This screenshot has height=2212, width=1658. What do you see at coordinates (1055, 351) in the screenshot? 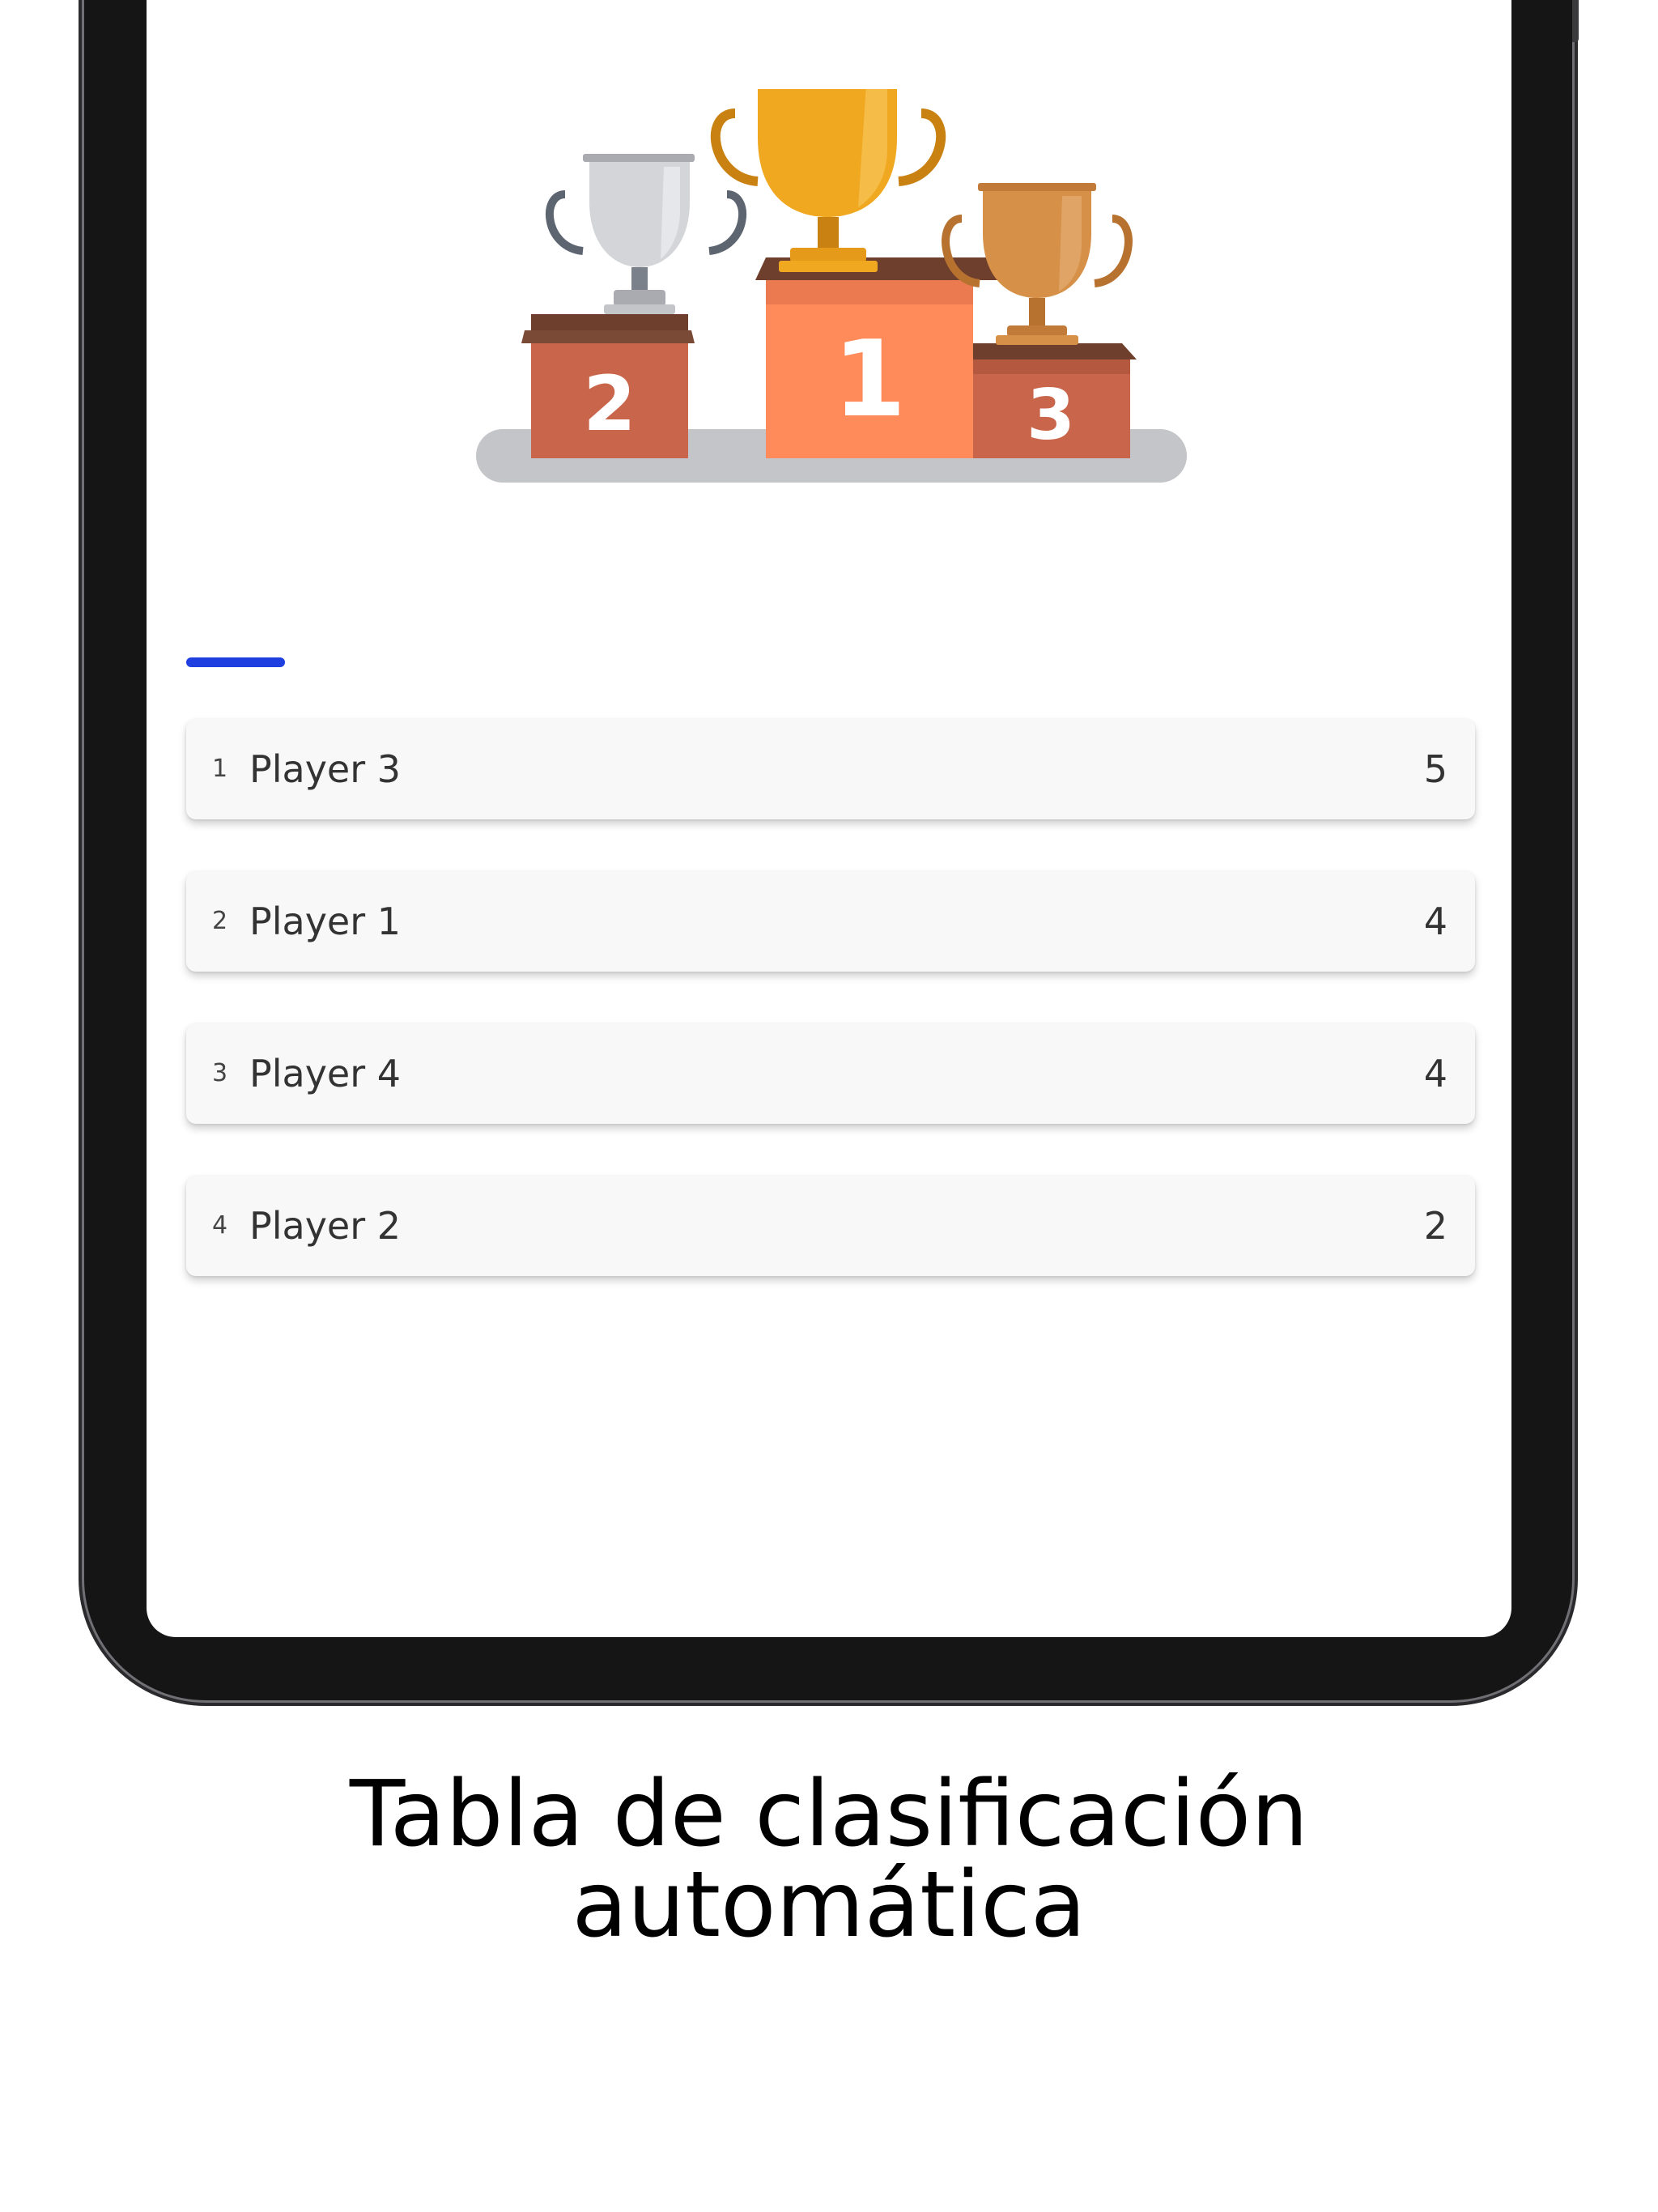
I see `podium-third-top` at bounding box center [1055, 351].